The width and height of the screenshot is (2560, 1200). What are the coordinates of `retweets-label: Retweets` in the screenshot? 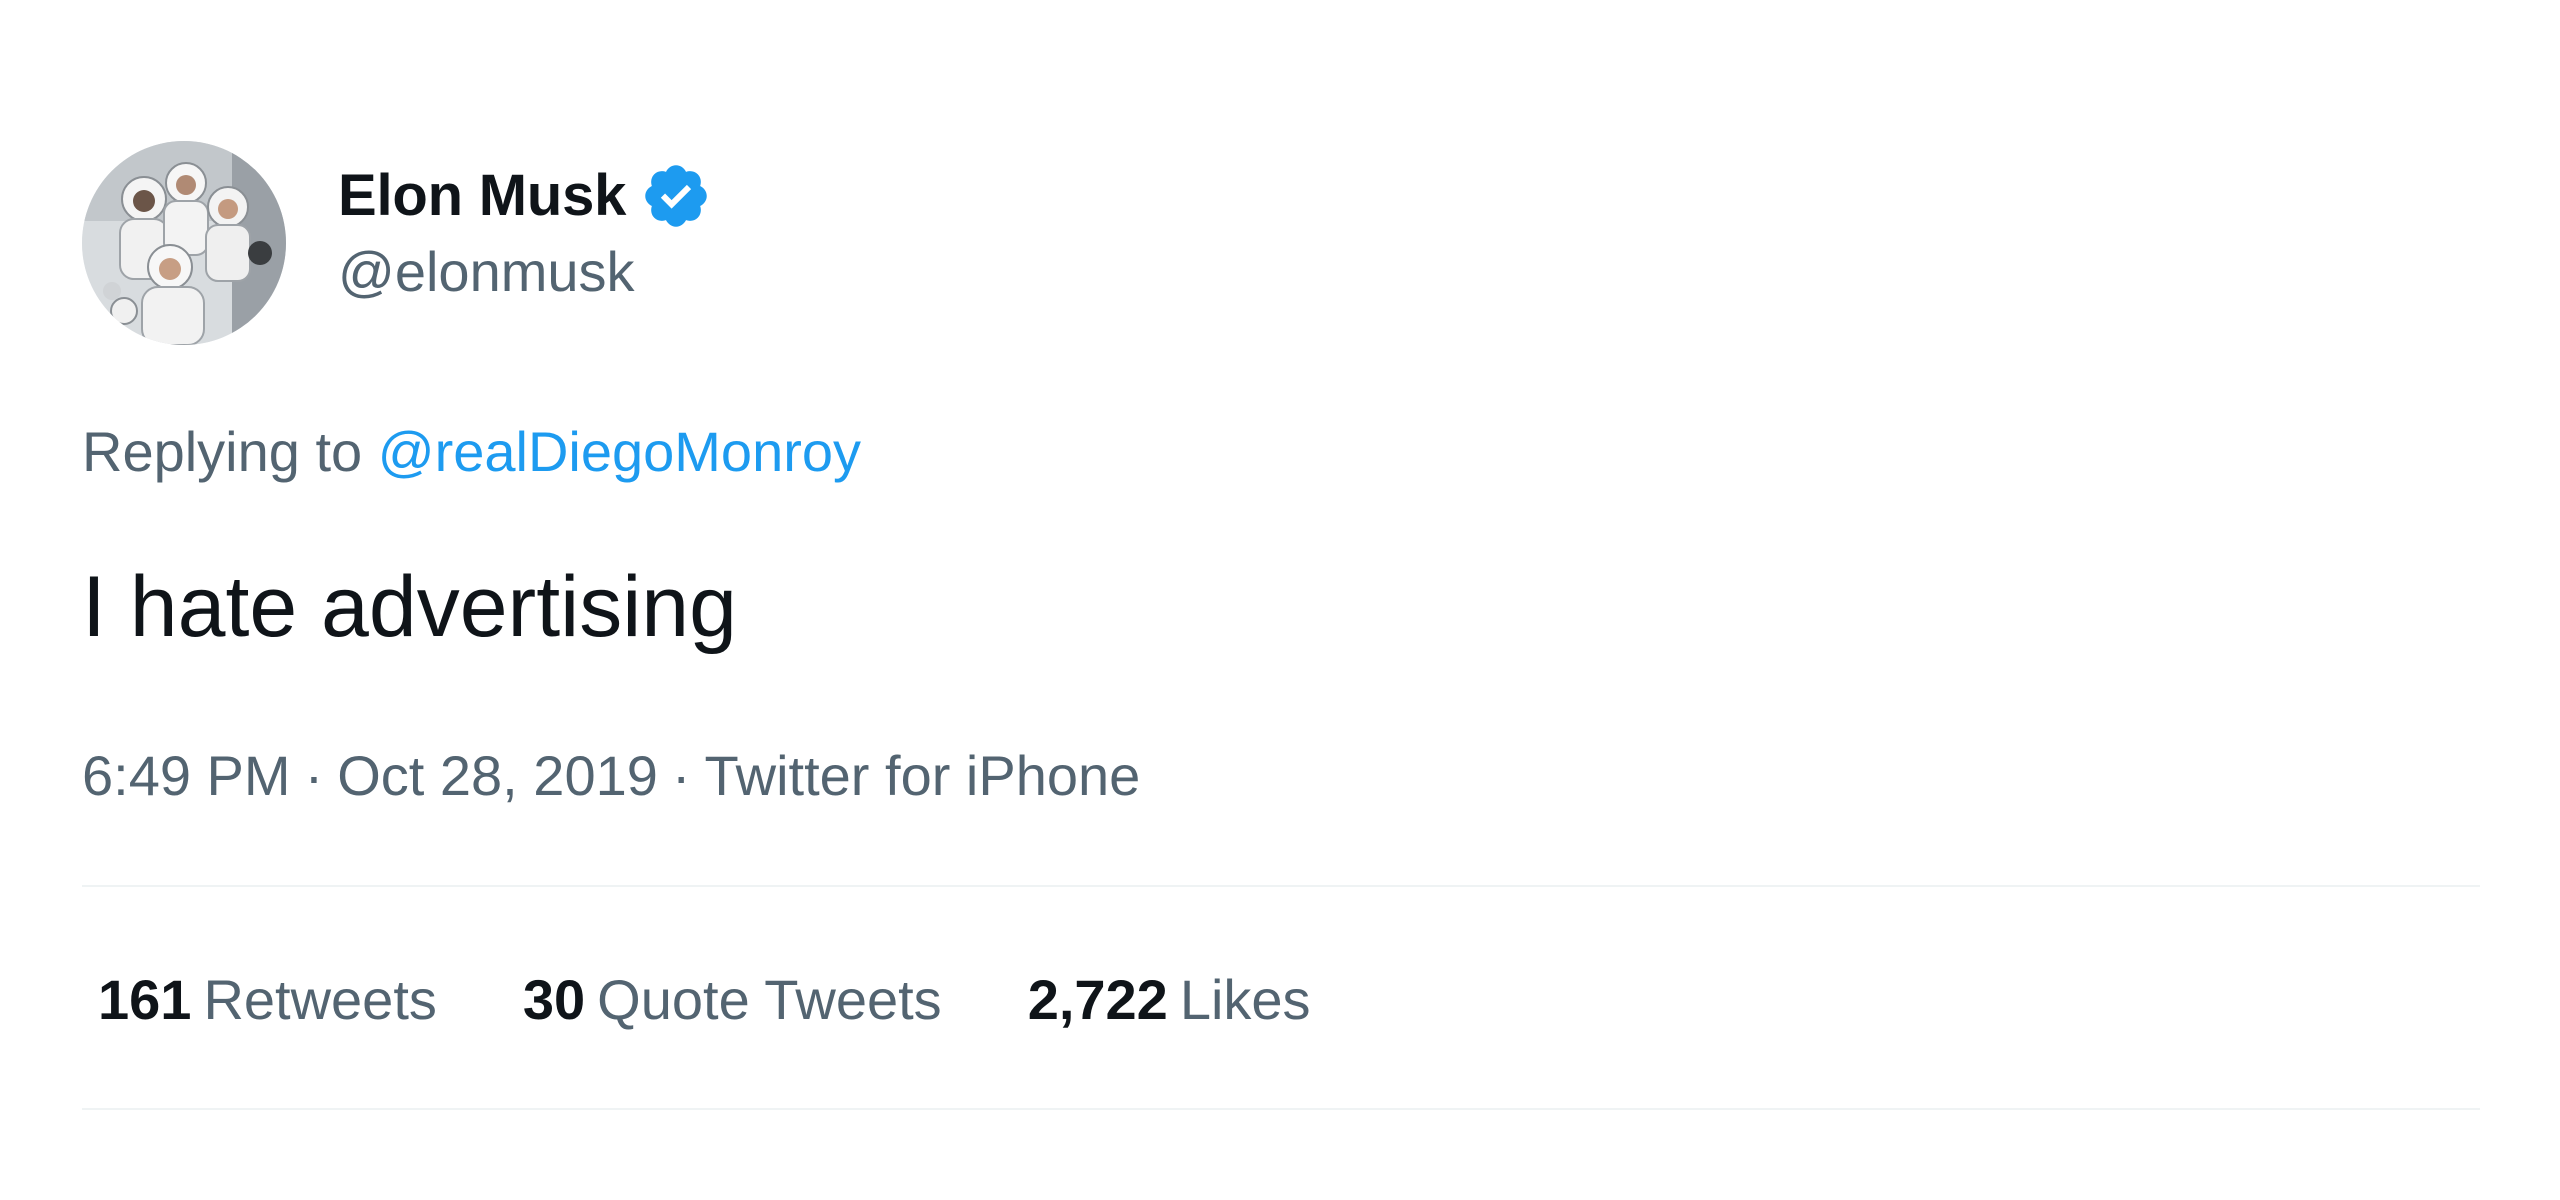 It's located at (320, 999).